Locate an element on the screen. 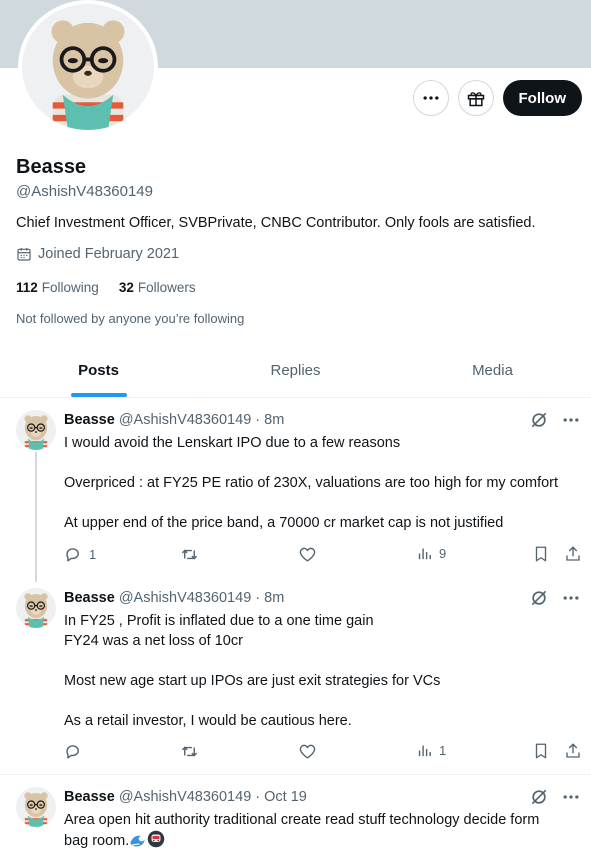  reply-button is located at coordinates (76, 751).